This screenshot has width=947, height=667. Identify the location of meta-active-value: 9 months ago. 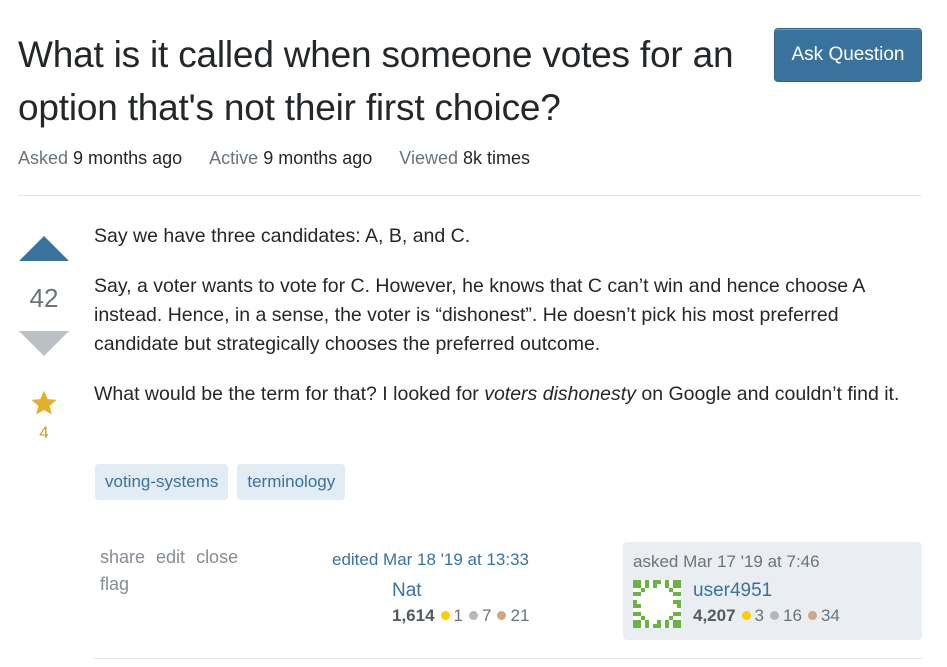
(317, 158).